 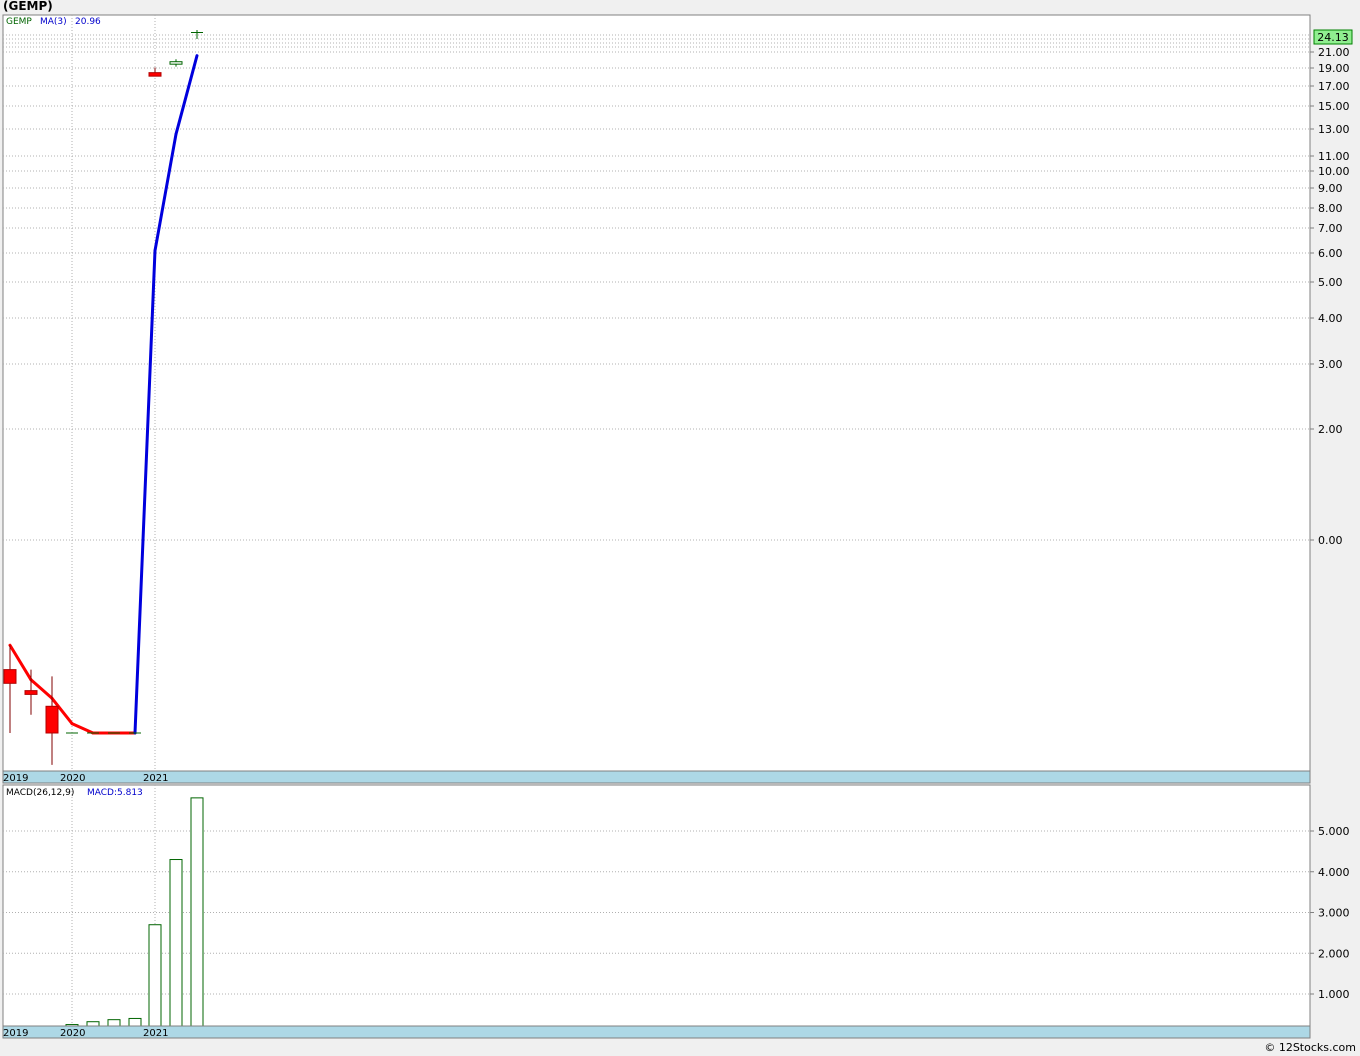 I want to click on price-x-tick-2021: 2021, so click(x=155, y=778).